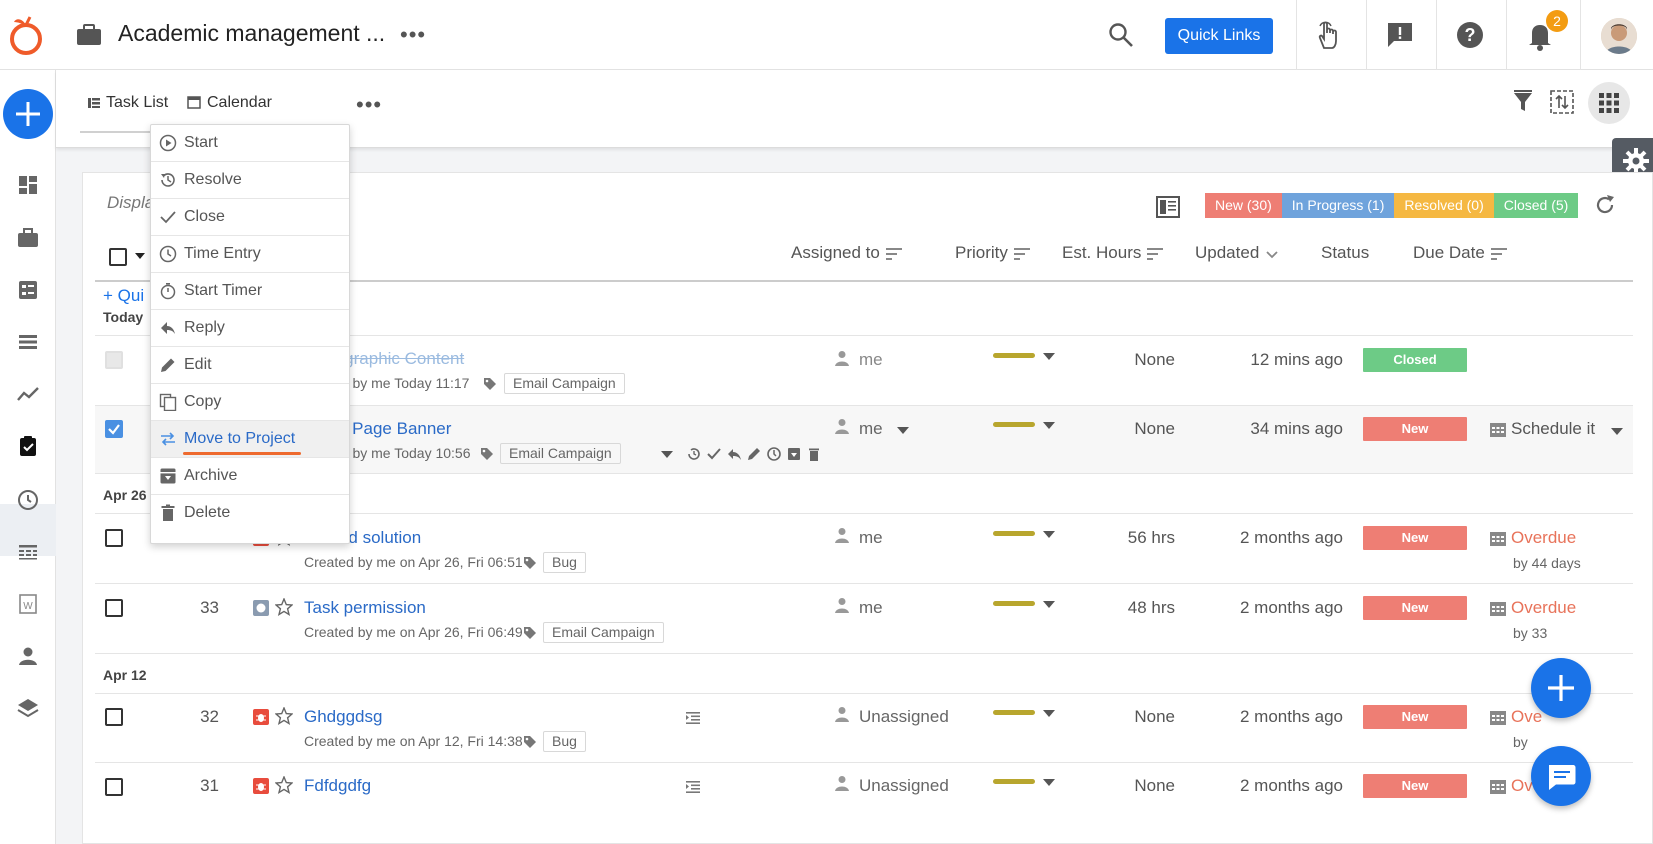 This screenshot has width=1653, height=844. What do you see at coordinates (413, 35) in the screenshot?
I see `project-more-icon: •••` at bounding box center [413, 35].